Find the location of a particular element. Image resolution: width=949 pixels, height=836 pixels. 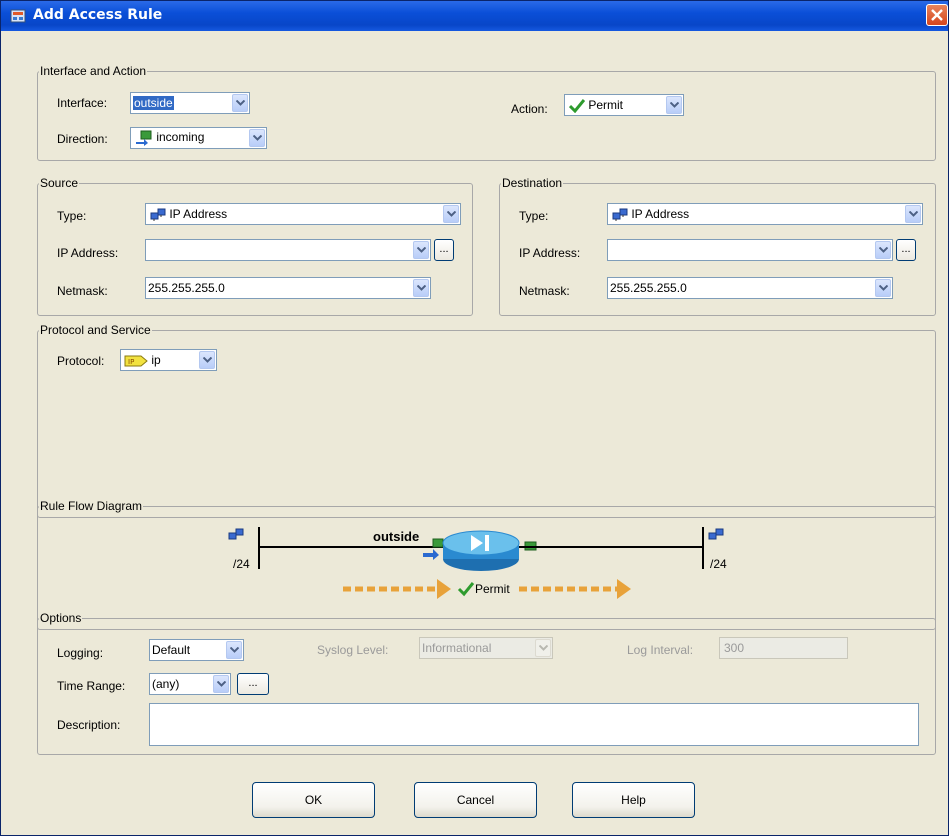

direction-select: incoming is located at coordinates (198, 138).